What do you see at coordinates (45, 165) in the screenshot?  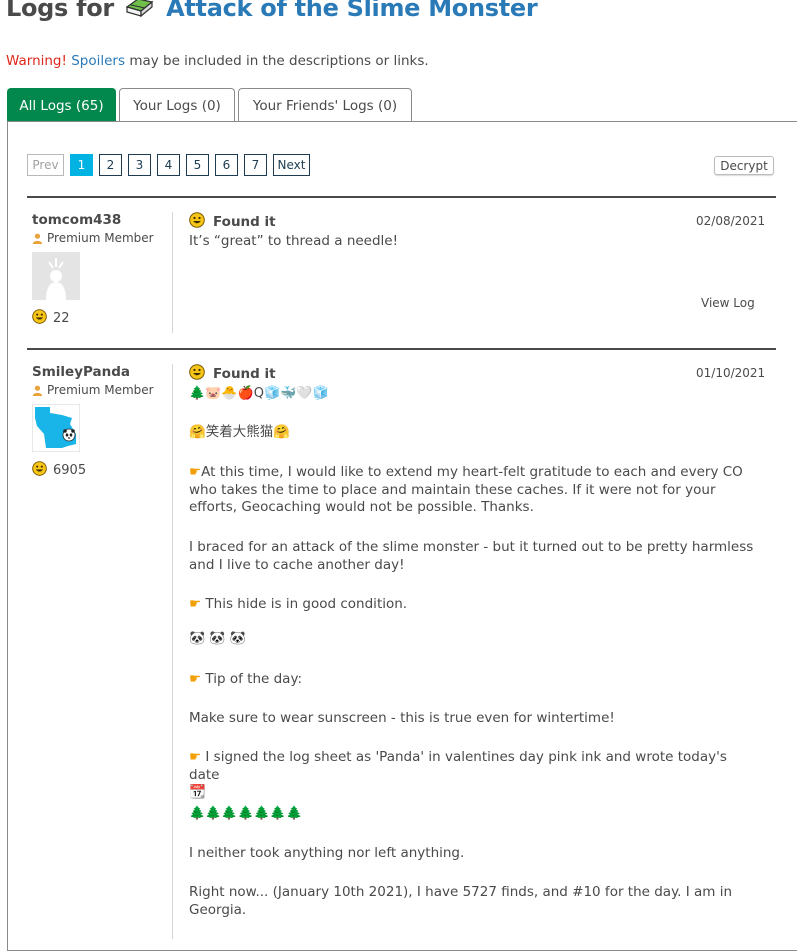 I see `prev-page-button: Prev` at bounding box center [45, 165].